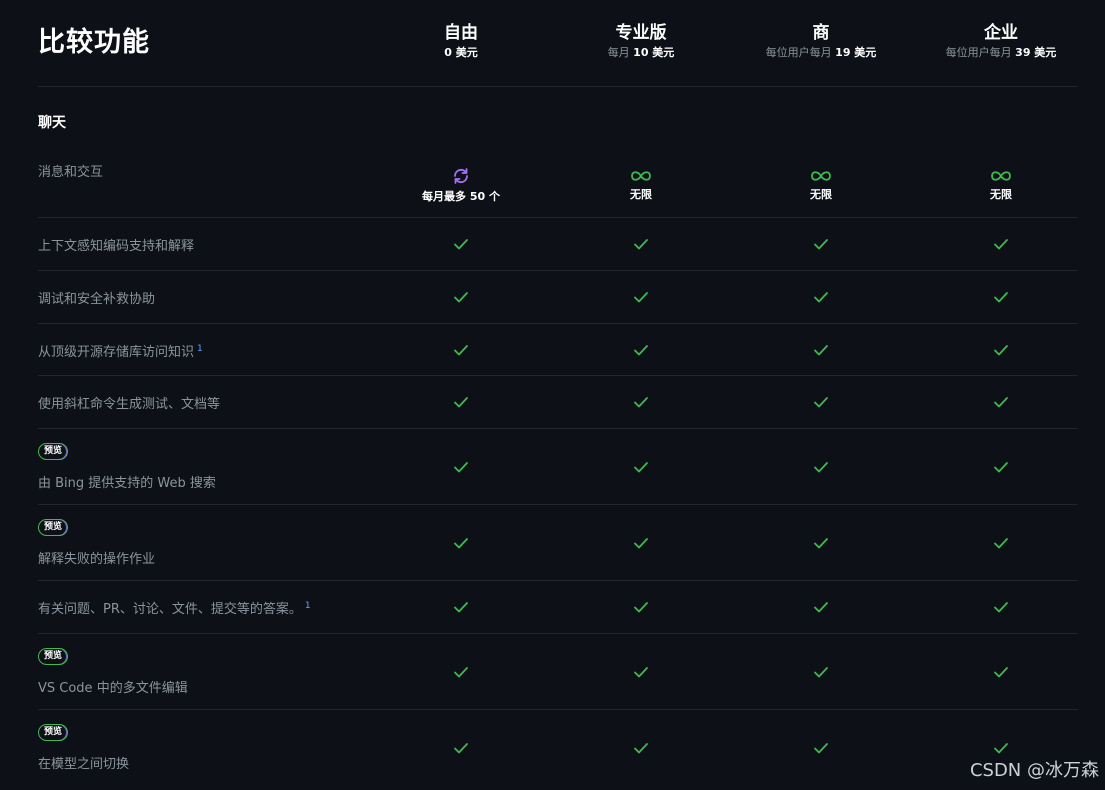 The height and width of the screenshot is (790, 1105). Describe the element at coordinates (97, 299) in the screenshot. I see `feature-label: 调试和安全补救协助` at that location.